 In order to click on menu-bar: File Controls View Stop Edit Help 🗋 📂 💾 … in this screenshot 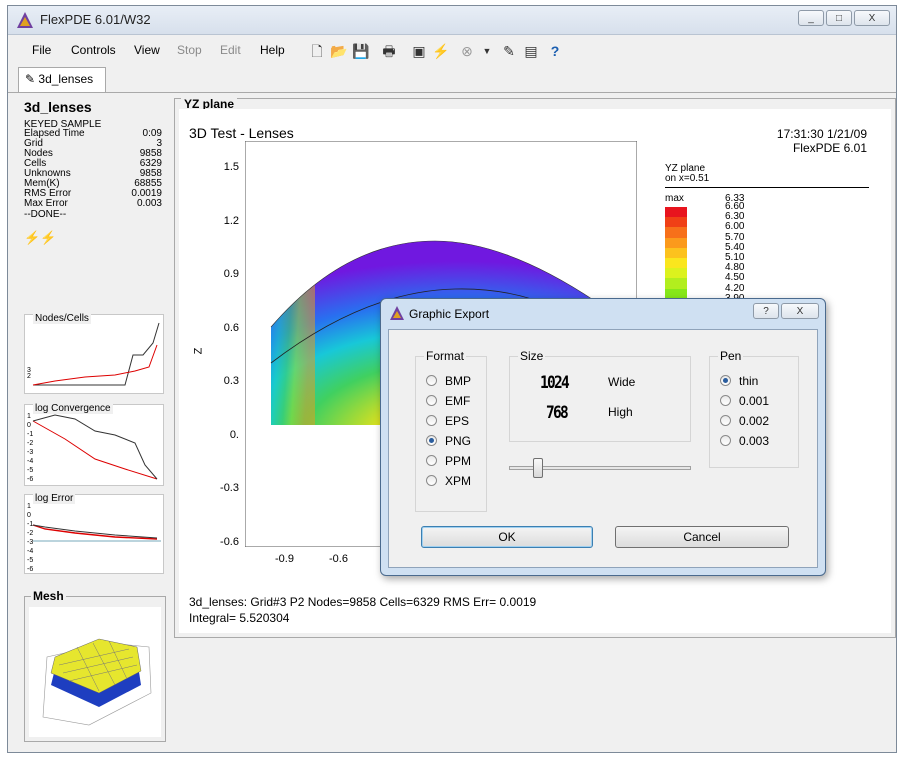, I will do `click(452, 51)`.